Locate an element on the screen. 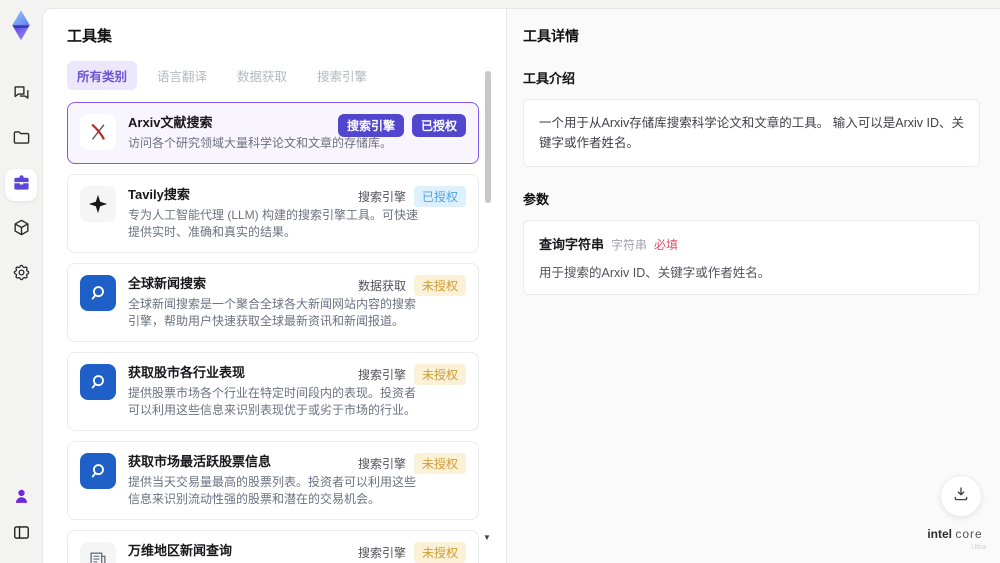  gear-icon is located at coordinates (21, 275).